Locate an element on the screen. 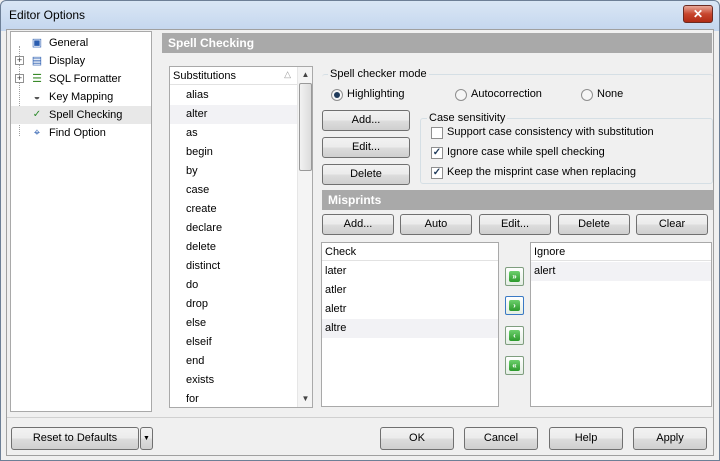  title-bar: Editor Options ✕ is located at coordinates (360, 15).